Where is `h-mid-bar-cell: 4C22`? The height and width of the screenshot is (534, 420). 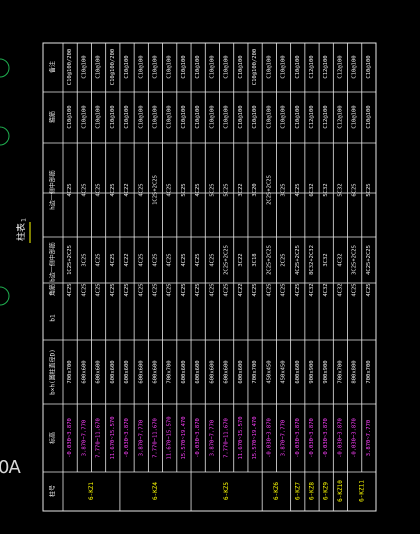
h-mid-bar-cell: 4C22 is located at coordinates (127, 189).